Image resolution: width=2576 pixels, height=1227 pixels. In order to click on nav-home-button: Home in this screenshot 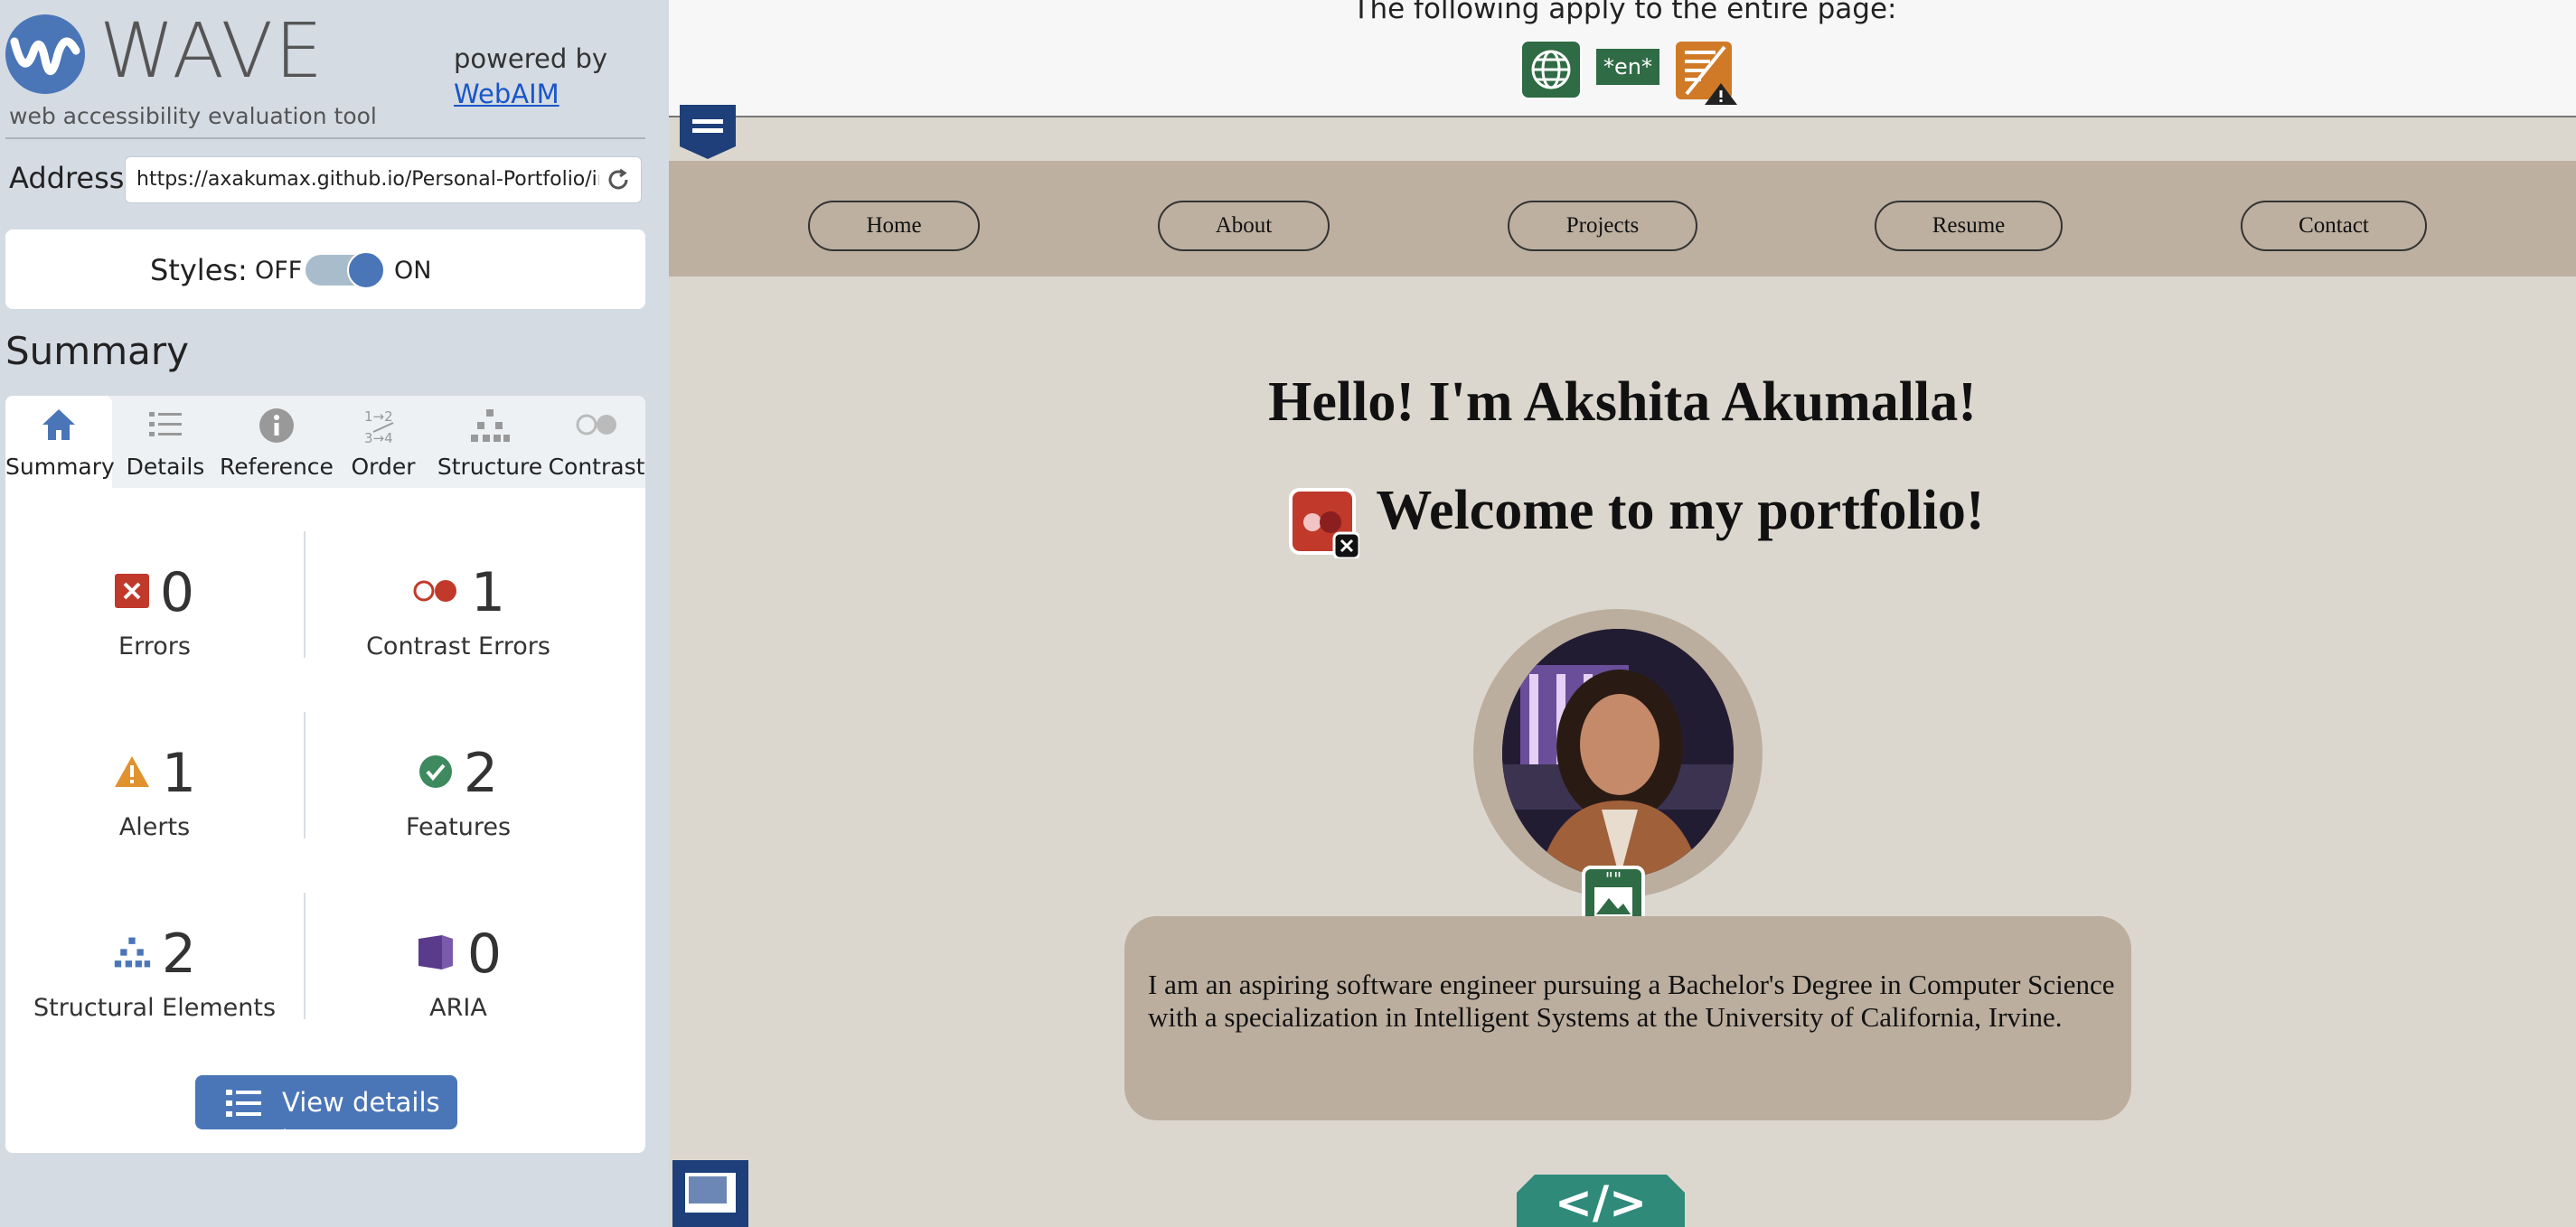, I will do `click(894, 226)`.